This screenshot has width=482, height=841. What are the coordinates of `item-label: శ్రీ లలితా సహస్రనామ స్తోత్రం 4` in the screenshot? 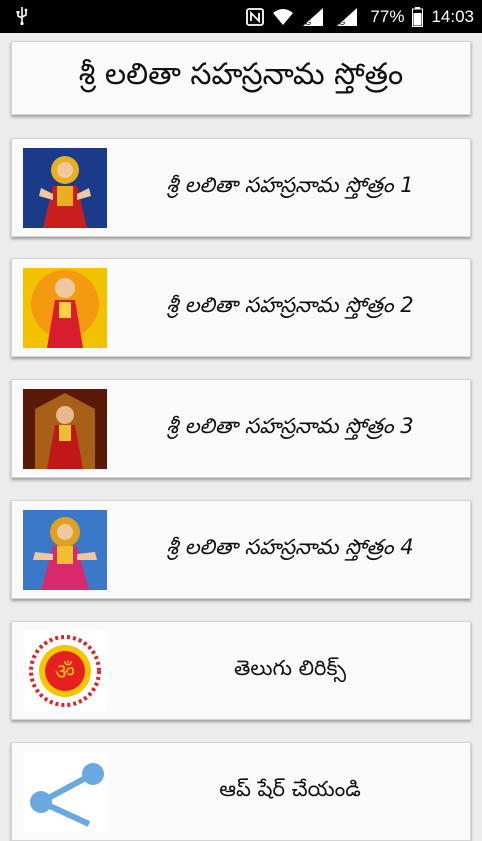 It's located at (290, 546).